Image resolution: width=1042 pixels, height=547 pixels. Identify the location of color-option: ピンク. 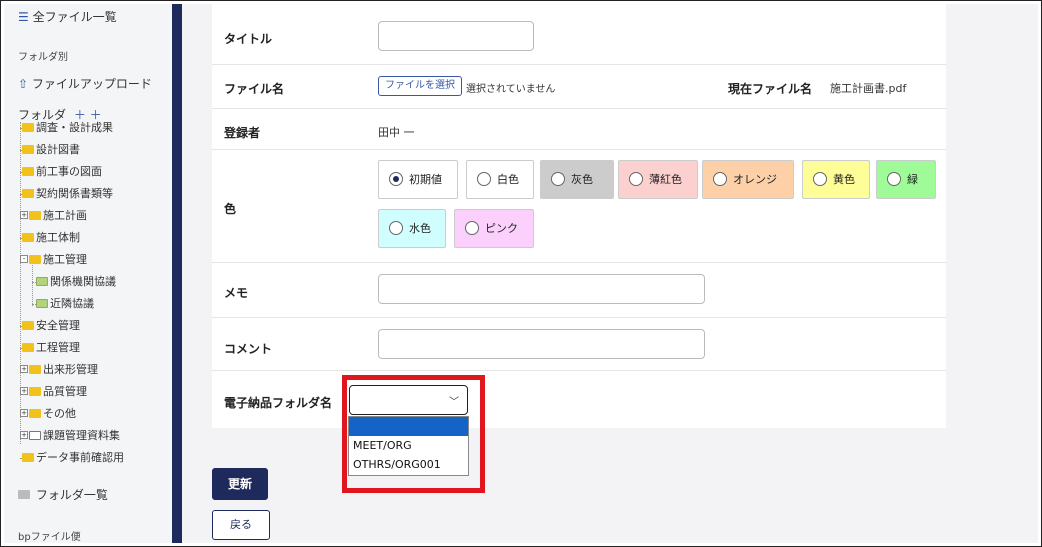
(494, 228).